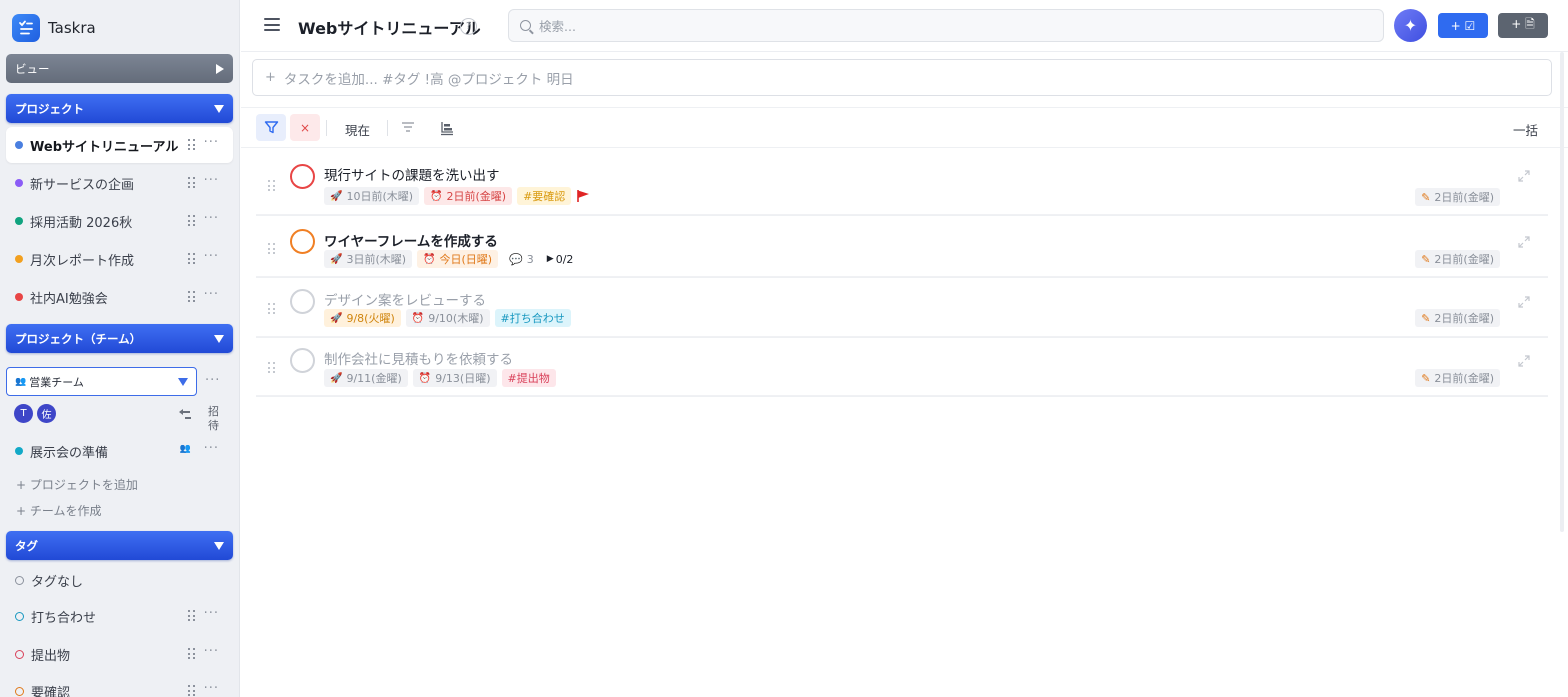 This screenshot has height=697, width=1568. I want to click on help-icon: ?, so click(468, 26).